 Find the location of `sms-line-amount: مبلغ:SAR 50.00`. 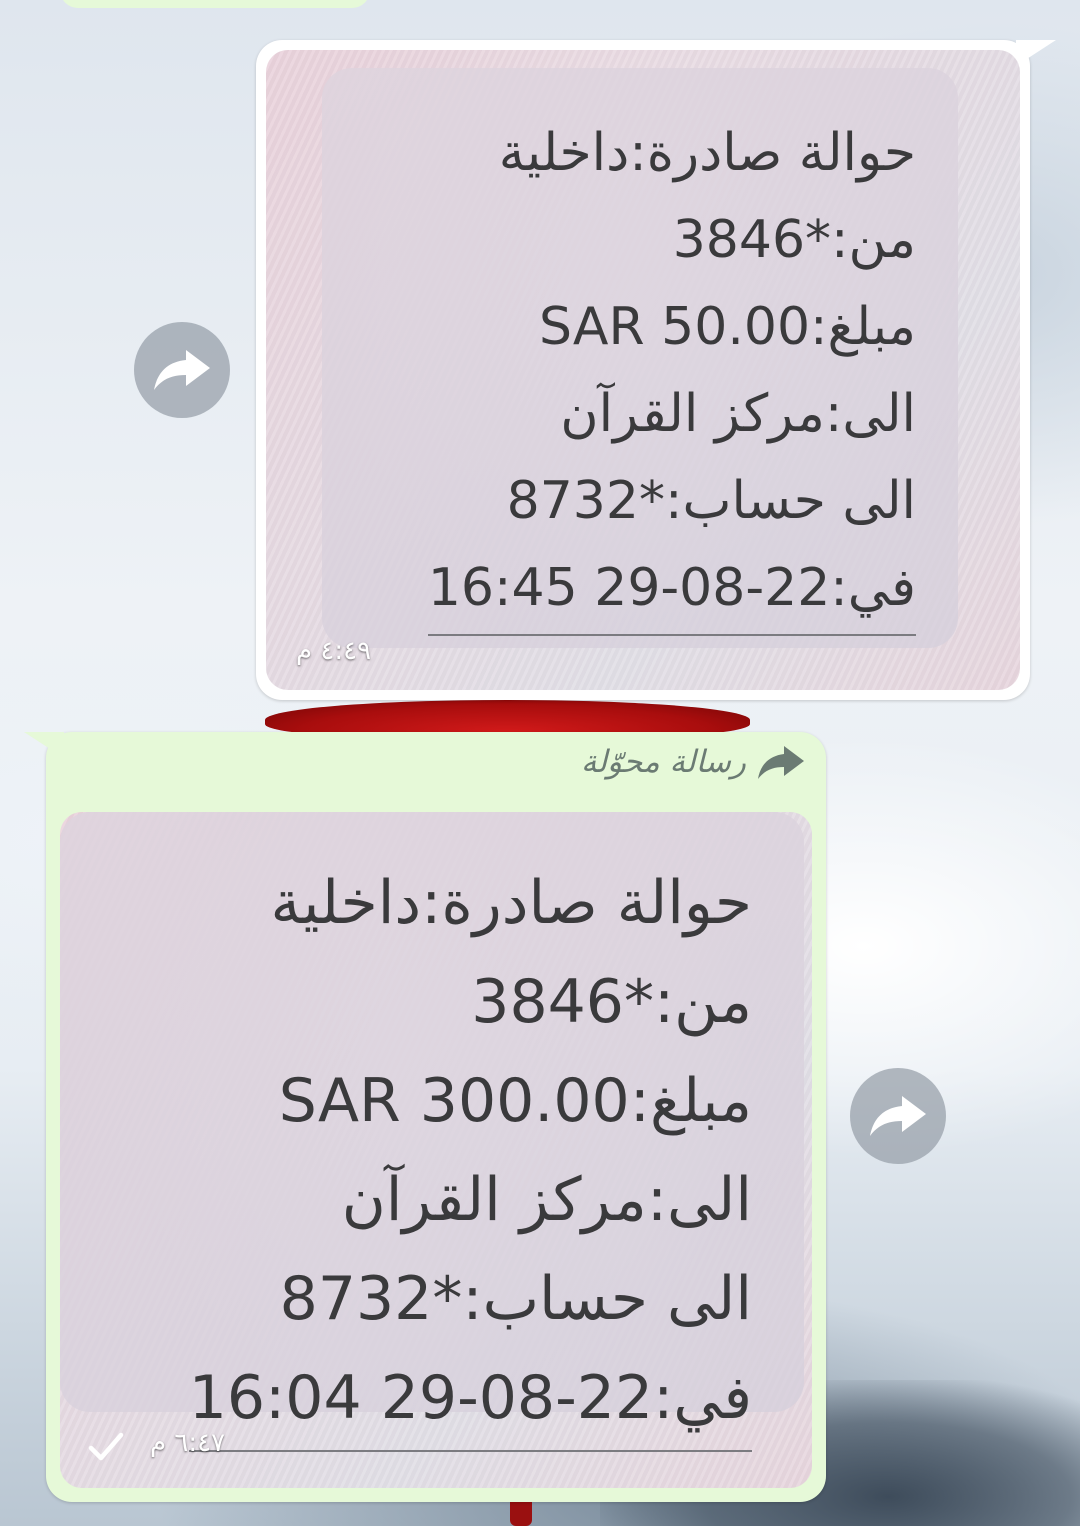

sms-line-amount: مبلغ:SAR 50.00 is located at coordinates (727, 327).